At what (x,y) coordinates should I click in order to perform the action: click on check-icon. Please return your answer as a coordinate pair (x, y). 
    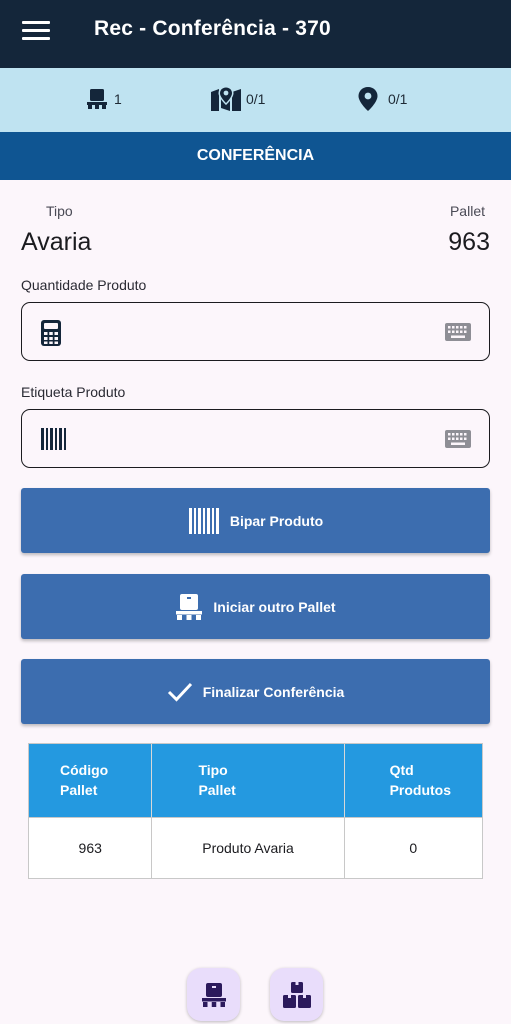
    Looking at the image, I should click on (179, 692).